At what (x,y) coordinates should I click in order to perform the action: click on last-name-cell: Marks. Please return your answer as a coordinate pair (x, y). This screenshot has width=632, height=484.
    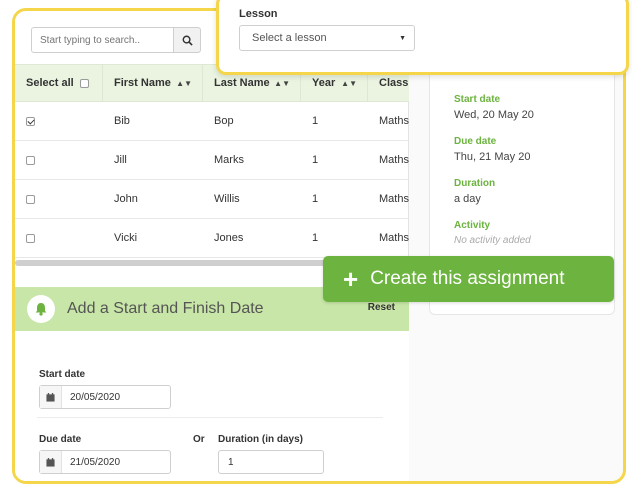
    Looking at the image, I should click on (229, 160).